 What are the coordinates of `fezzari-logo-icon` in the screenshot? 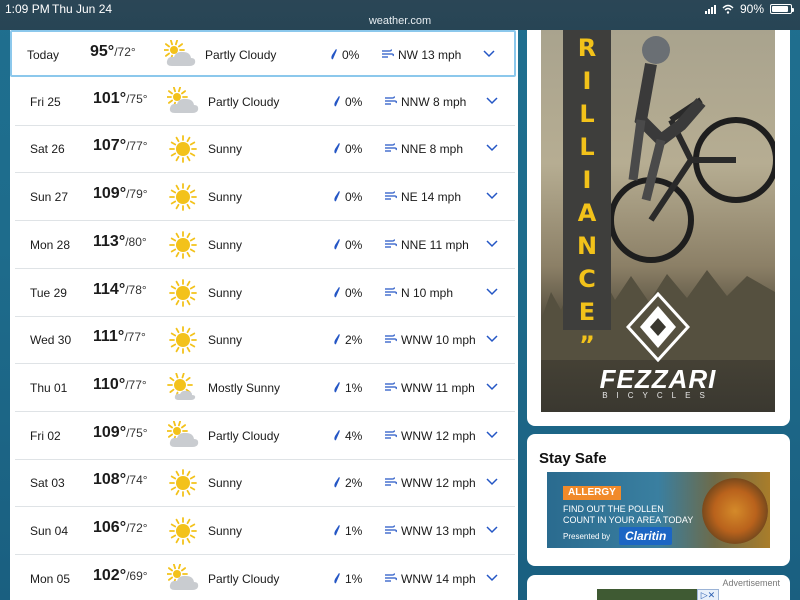 It's located at (658, 327).